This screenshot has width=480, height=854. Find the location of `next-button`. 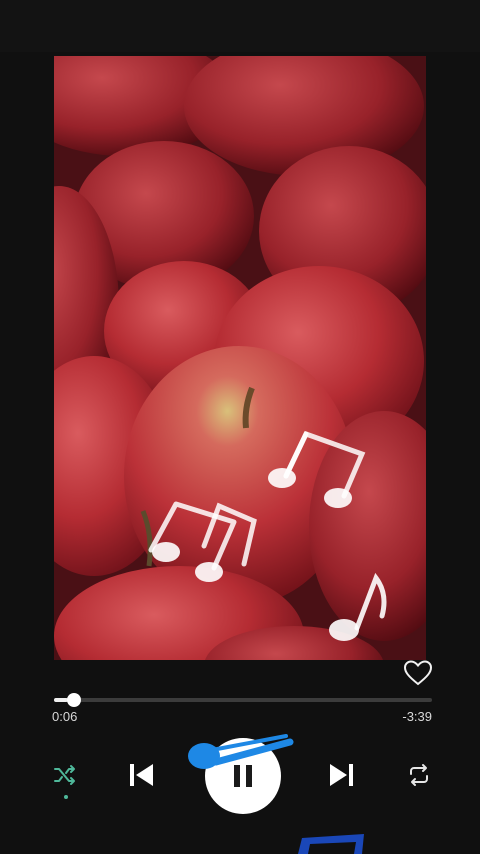

next-button is located at coordinates (342, 775).